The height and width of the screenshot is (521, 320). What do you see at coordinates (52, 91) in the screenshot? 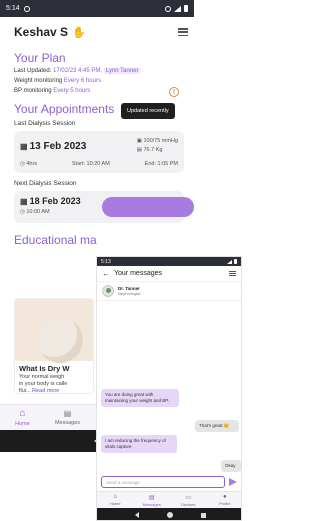
I see `bp-monitoring-row: BP monitoring Every 5 hours` at bounding box center [52, 91].